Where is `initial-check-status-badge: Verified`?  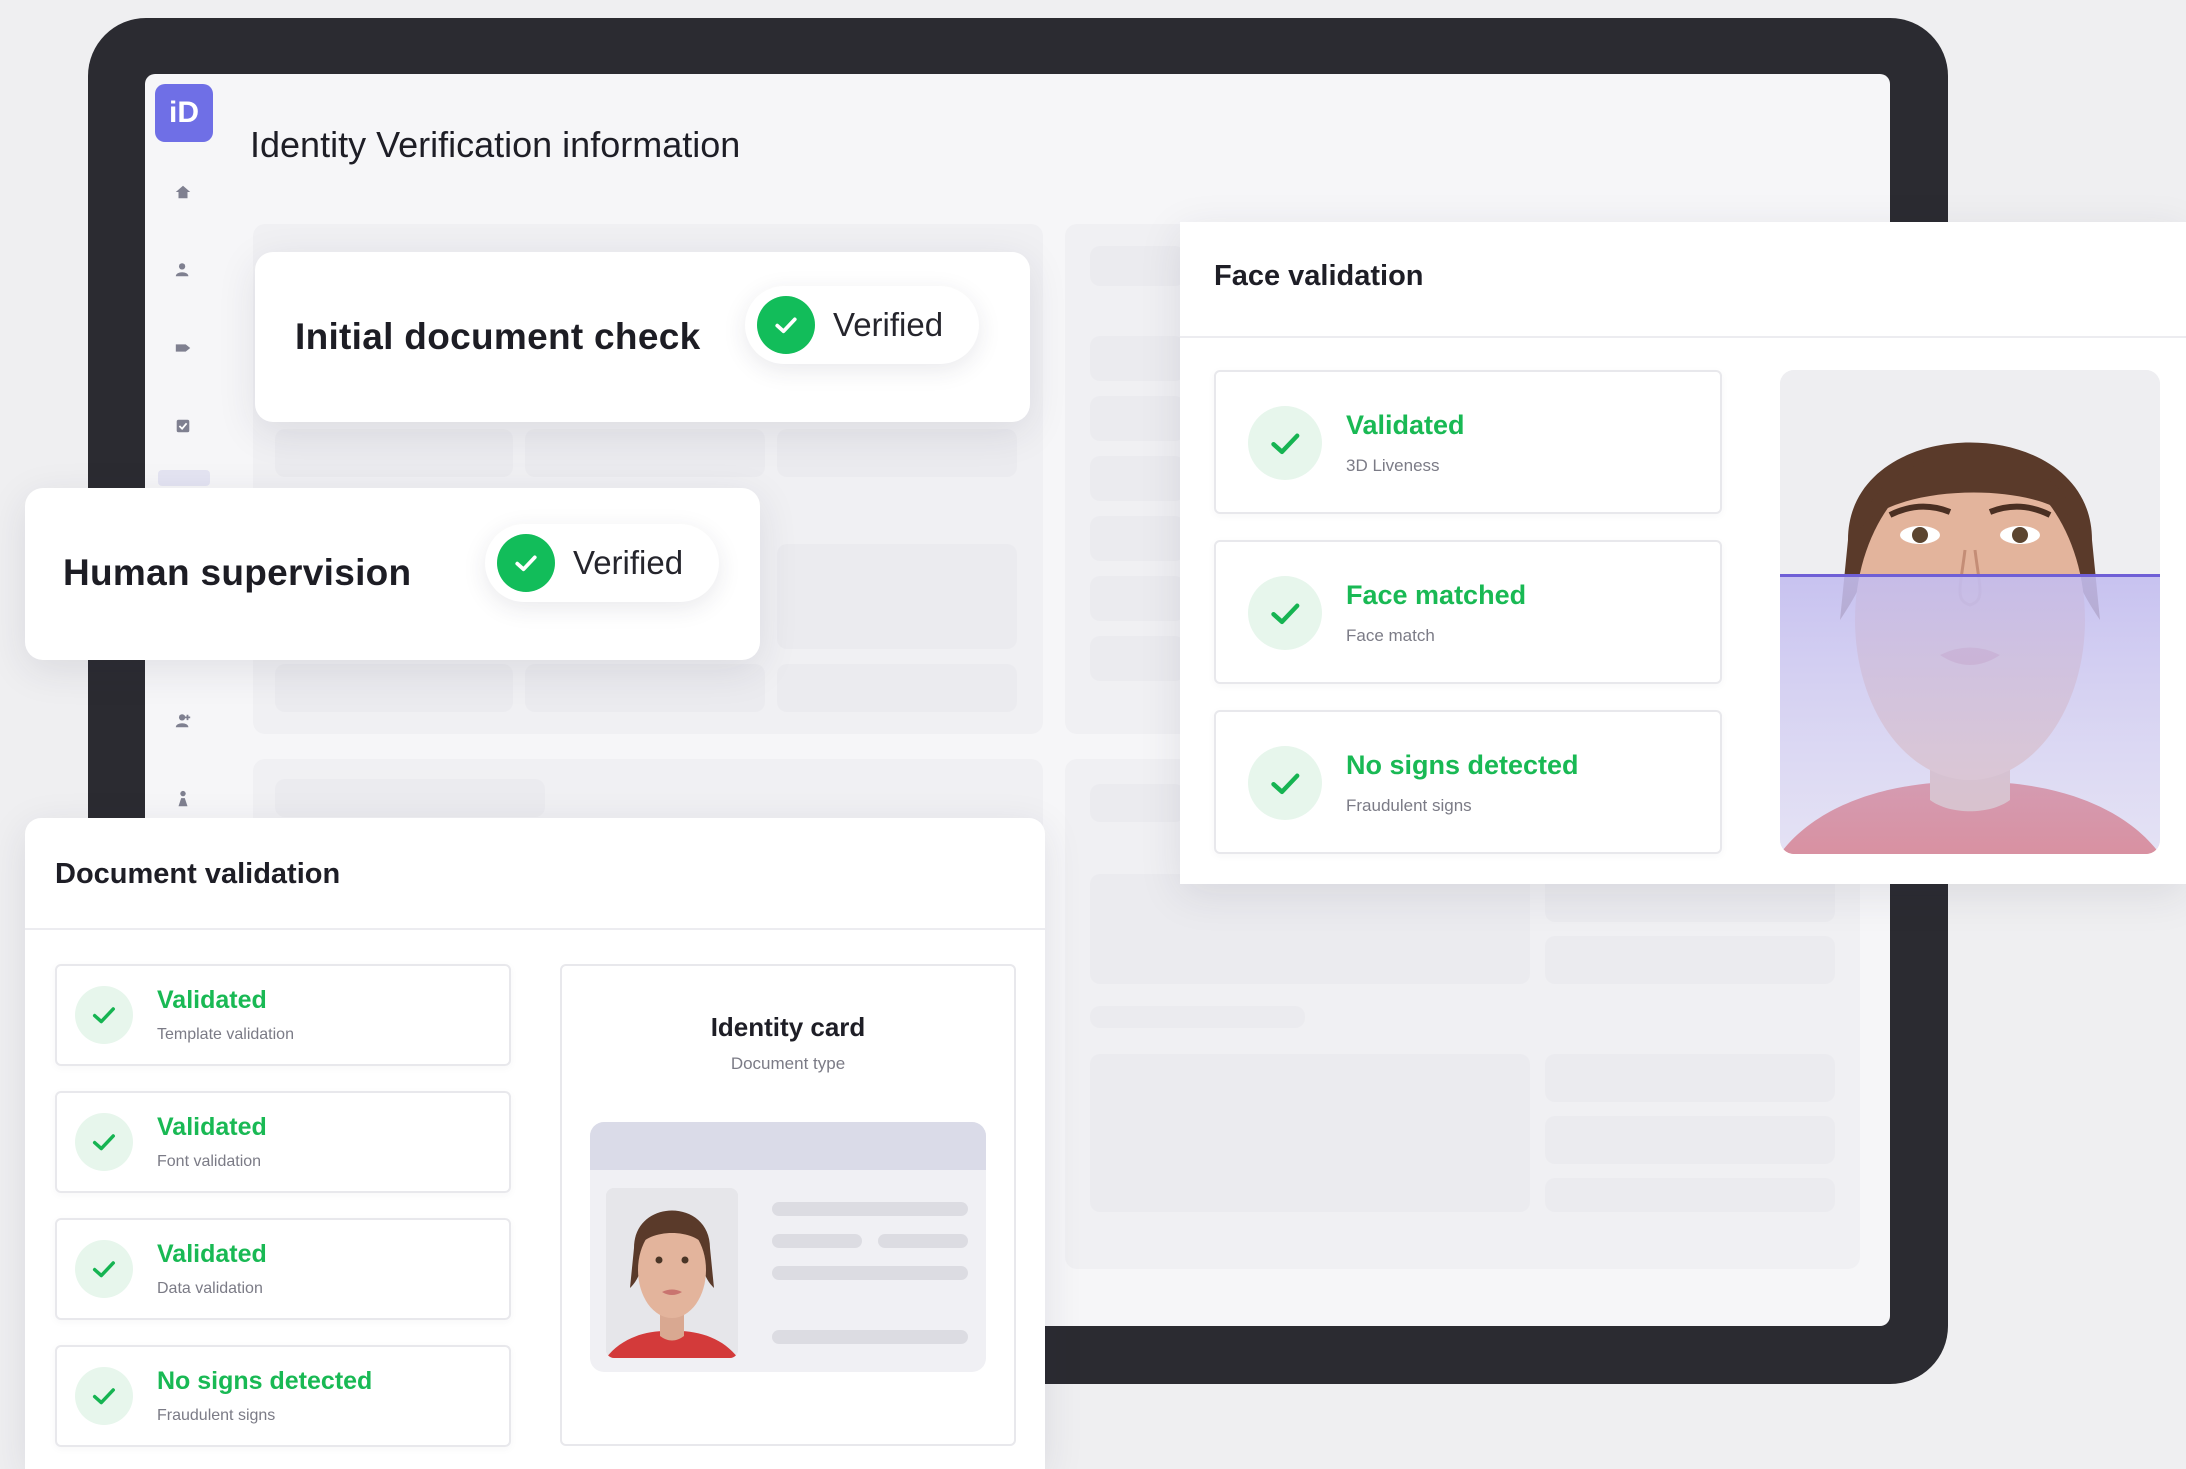 initial-check-status-badge: Verified is located at coordinates (862, 325).